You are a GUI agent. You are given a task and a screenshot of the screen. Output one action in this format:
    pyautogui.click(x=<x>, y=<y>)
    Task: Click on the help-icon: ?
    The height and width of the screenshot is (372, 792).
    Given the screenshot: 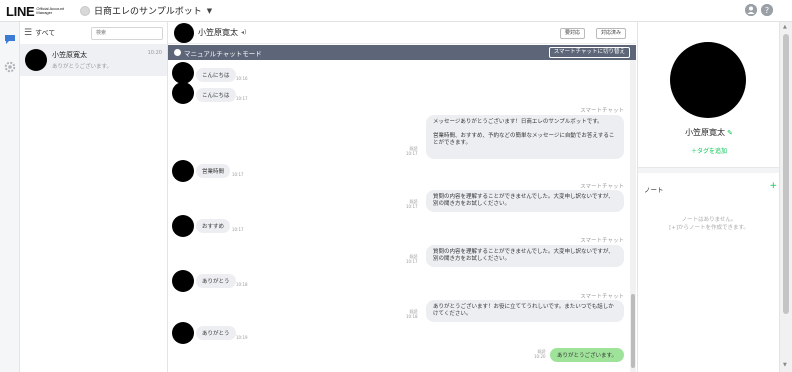 What is the action you would take?
    pyautogui.click(x=767, y=10)
    